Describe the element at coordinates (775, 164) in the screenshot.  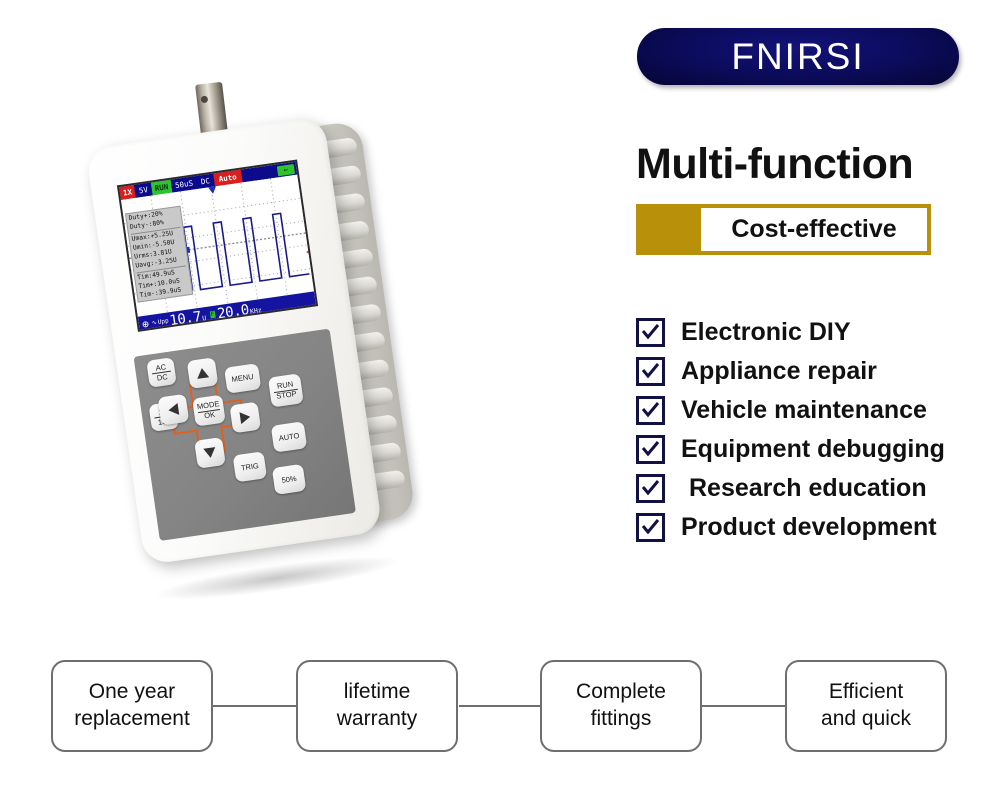
I see `page-title: Multi-function` at that location.